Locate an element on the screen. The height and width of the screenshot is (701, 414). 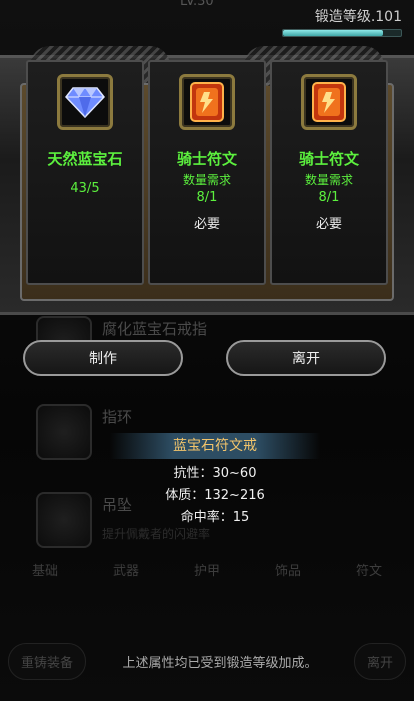
bottom-leave-button: 离开 is located at coordinates (379, 661).